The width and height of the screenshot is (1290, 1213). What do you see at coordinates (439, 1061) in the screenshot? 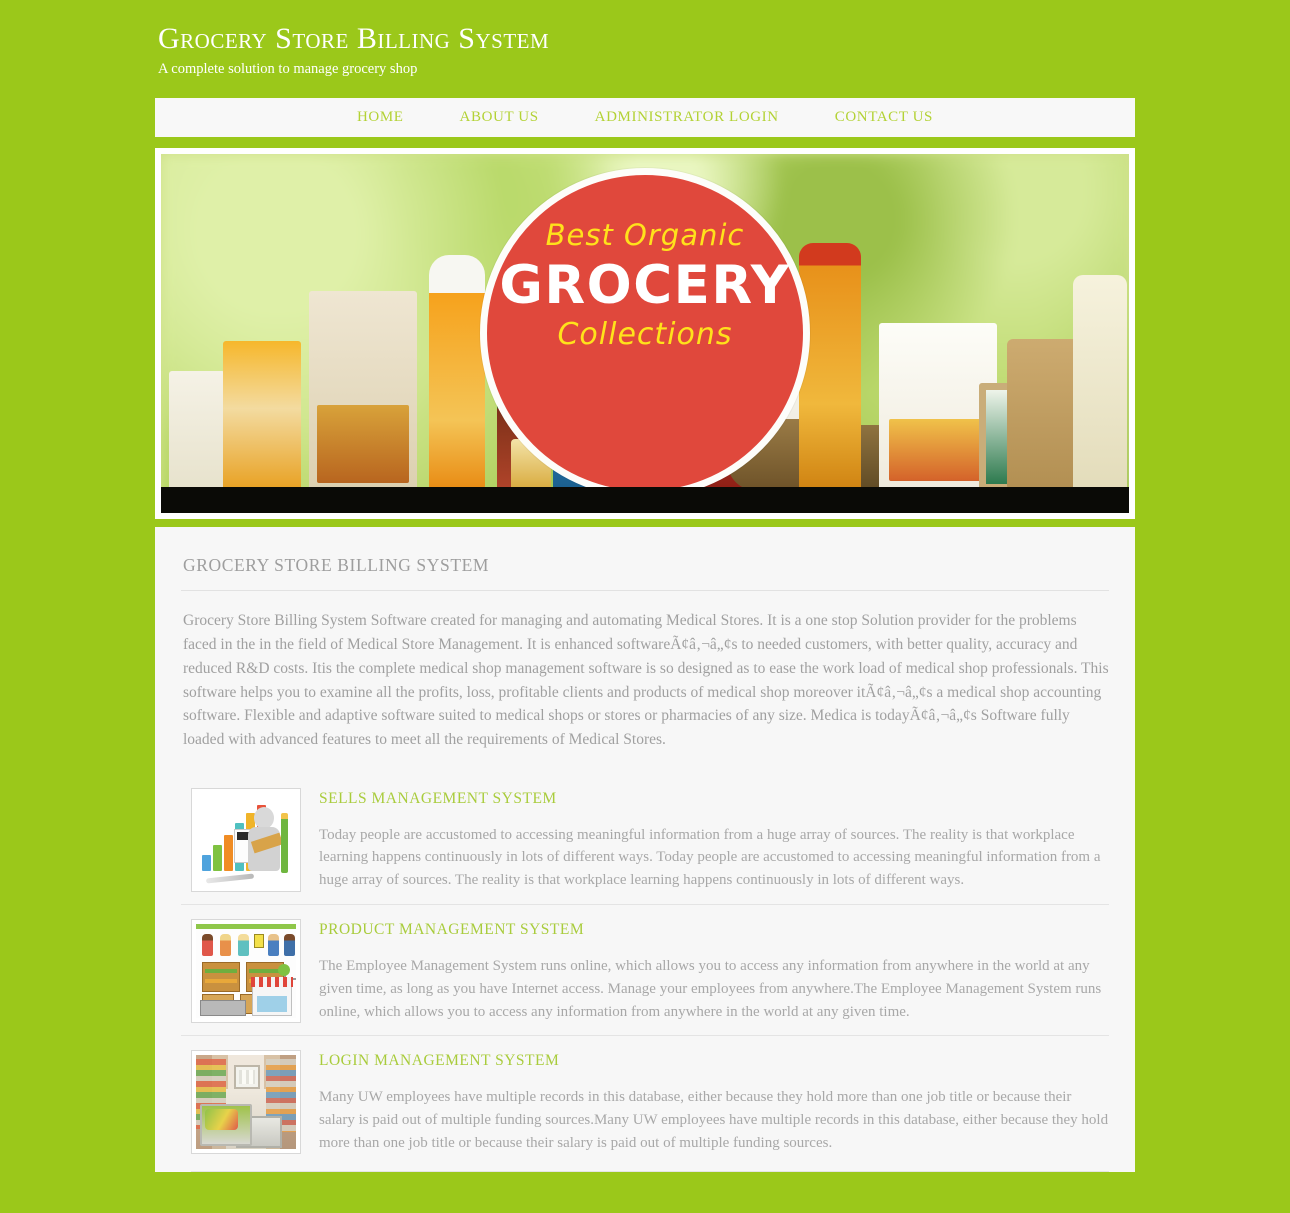
I see `feature-title: LOGIN MANAGEMENT SYSTEM` at bounding box center [439, 1061].